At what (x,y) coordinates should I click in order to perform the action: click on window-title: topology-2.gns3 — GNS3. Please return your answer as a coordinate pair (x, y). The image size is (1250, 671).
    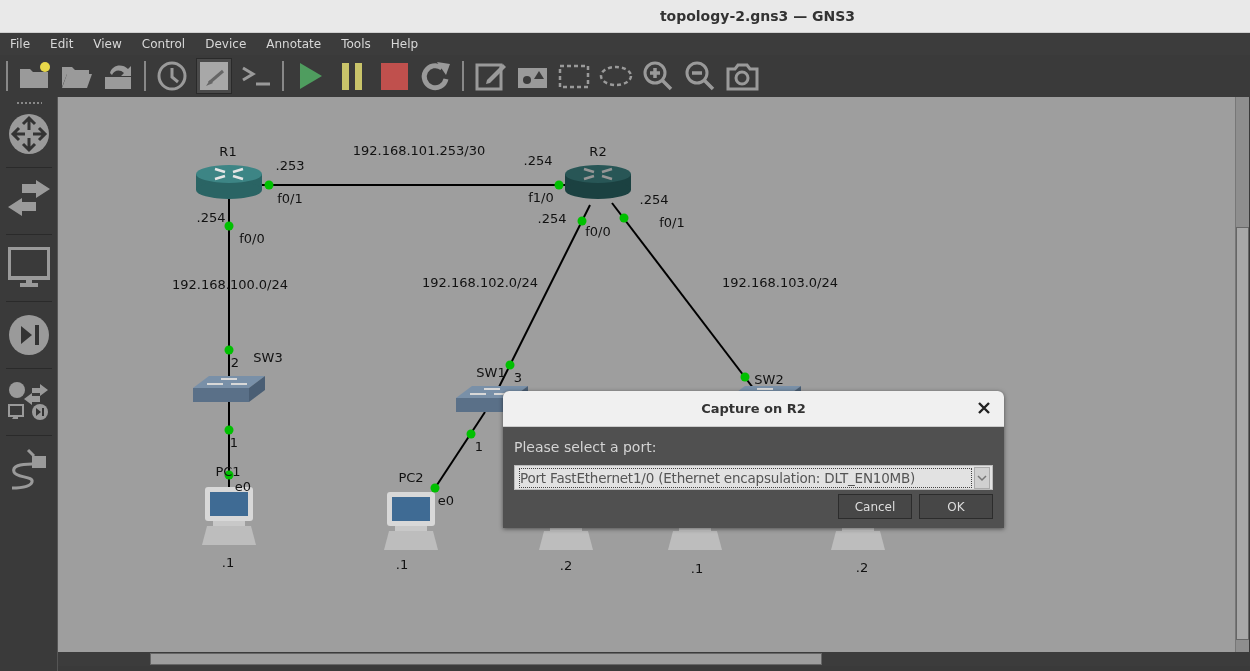
    Looking at the image, I should click on (757, 16).